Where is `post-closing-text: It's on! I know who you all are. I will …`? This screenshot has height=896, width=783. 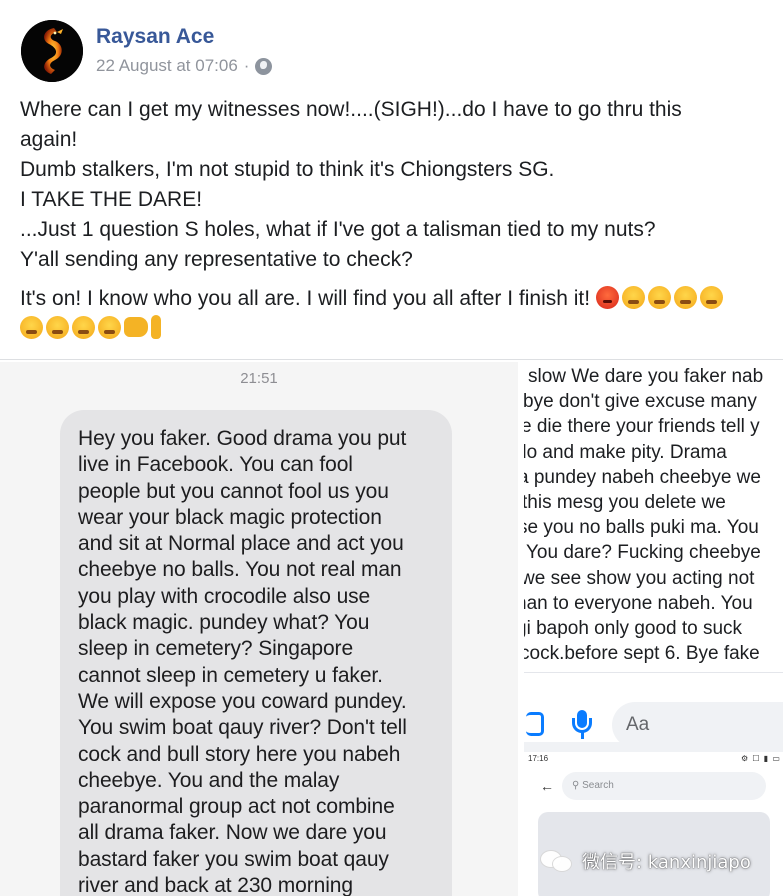
post-closing-text: It's on! I know who you all are. I will … is located at coordinates (305, 298).